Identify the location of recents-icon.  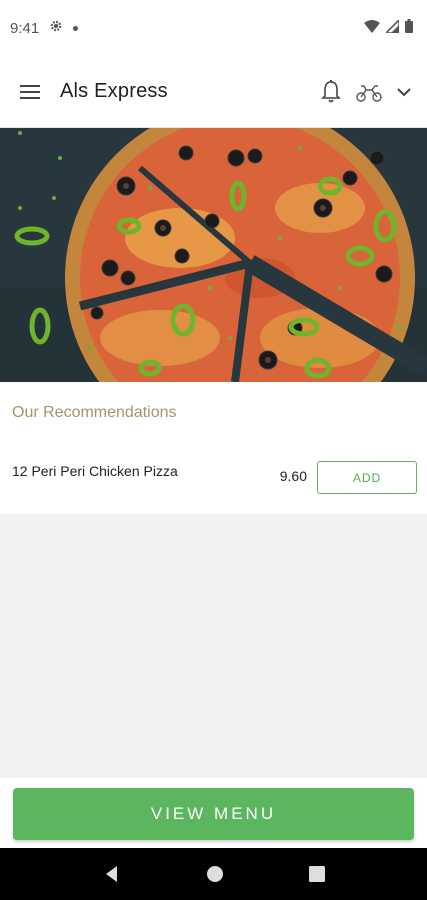
(316, 874).